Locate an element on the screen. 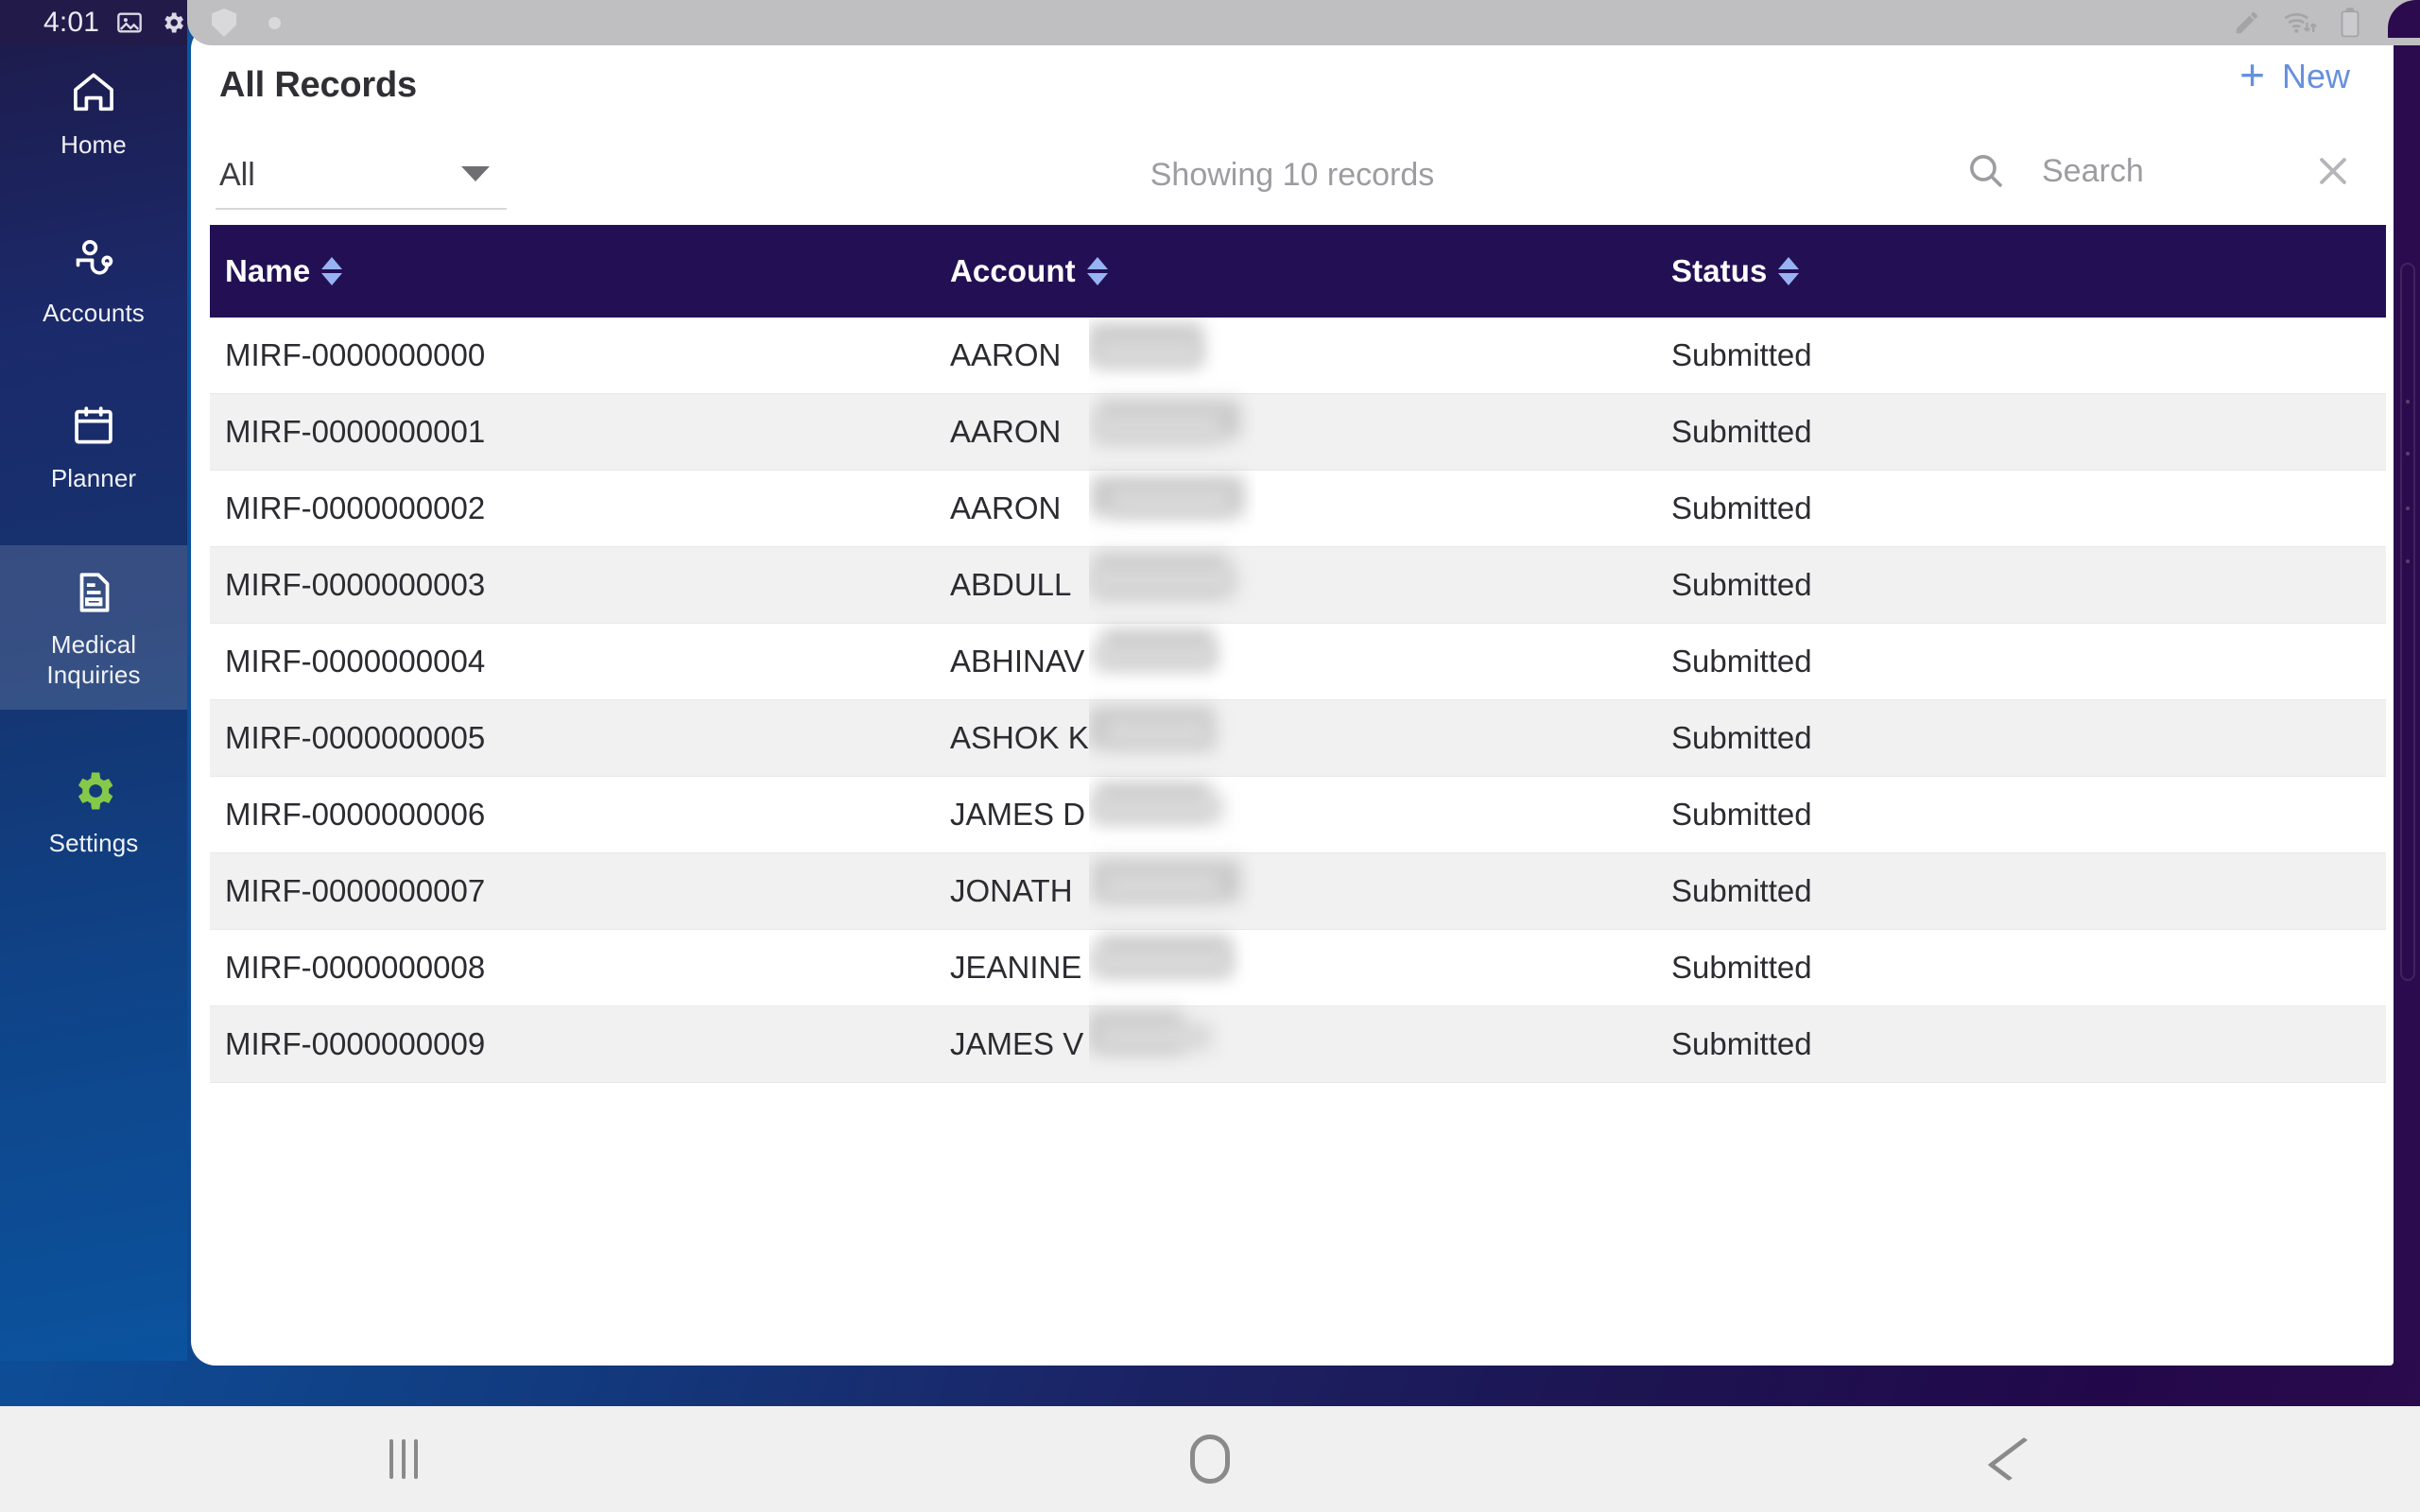 This screenshot has width=2420, height=1512. recents-button is located at coordinates (403, 1459).